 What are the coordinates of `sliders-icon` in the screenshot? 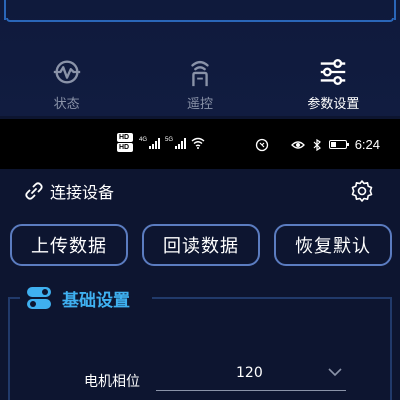 It's located at (333, 72).